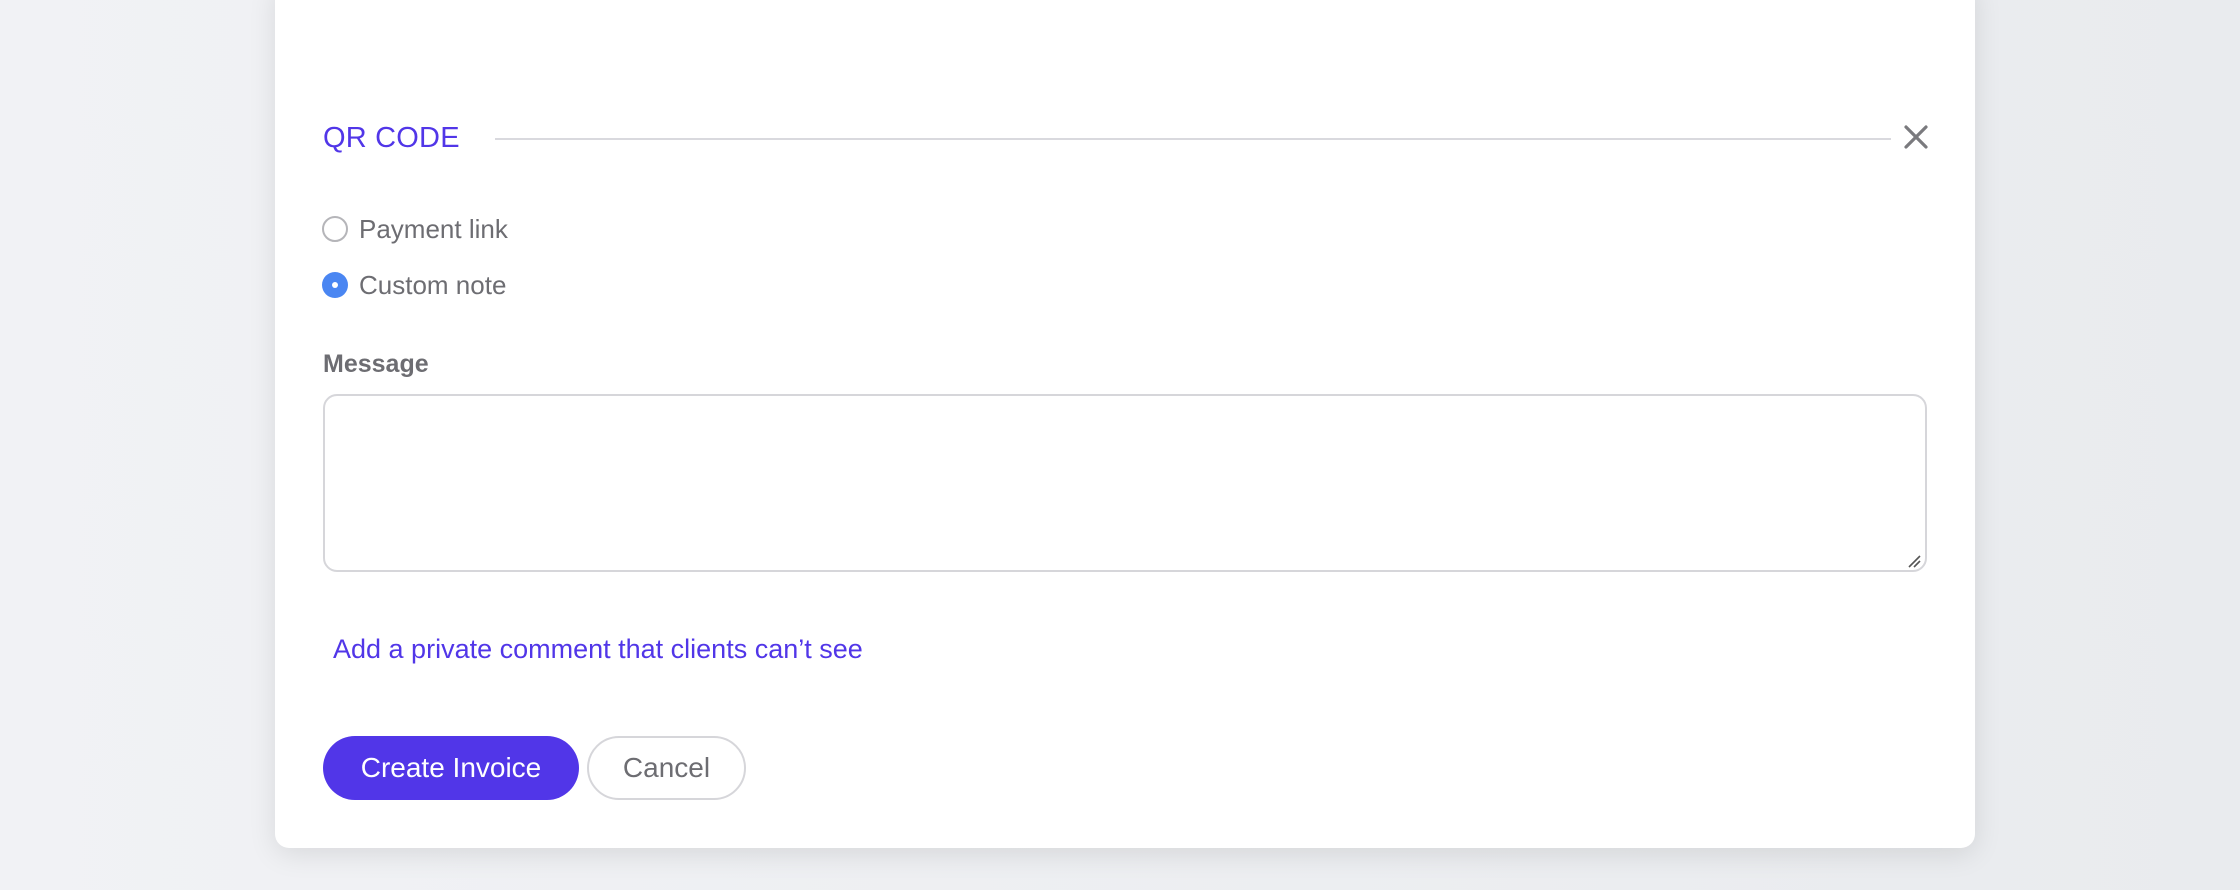 The height and width of the screenshot is (890, 2240). I want to click on close-icon, so click(1916, 137).